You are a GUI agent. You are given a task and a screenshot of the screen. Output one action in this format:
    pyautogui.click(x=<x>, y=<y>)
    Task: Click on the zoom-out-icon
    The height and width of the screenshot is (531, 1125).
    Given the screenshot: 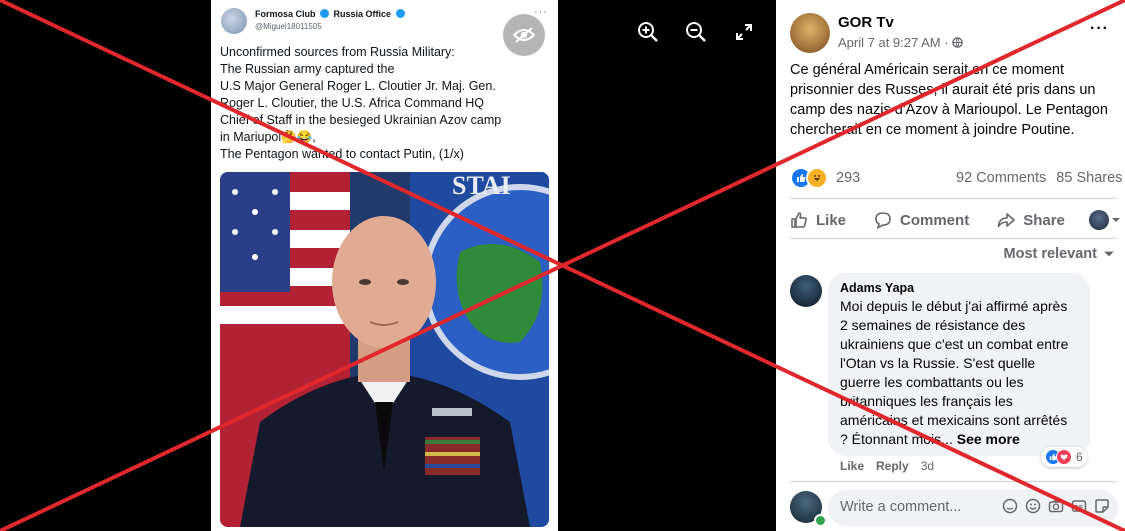 What is the action you would take?
    pyautogui.click(x=696, y=32)
    